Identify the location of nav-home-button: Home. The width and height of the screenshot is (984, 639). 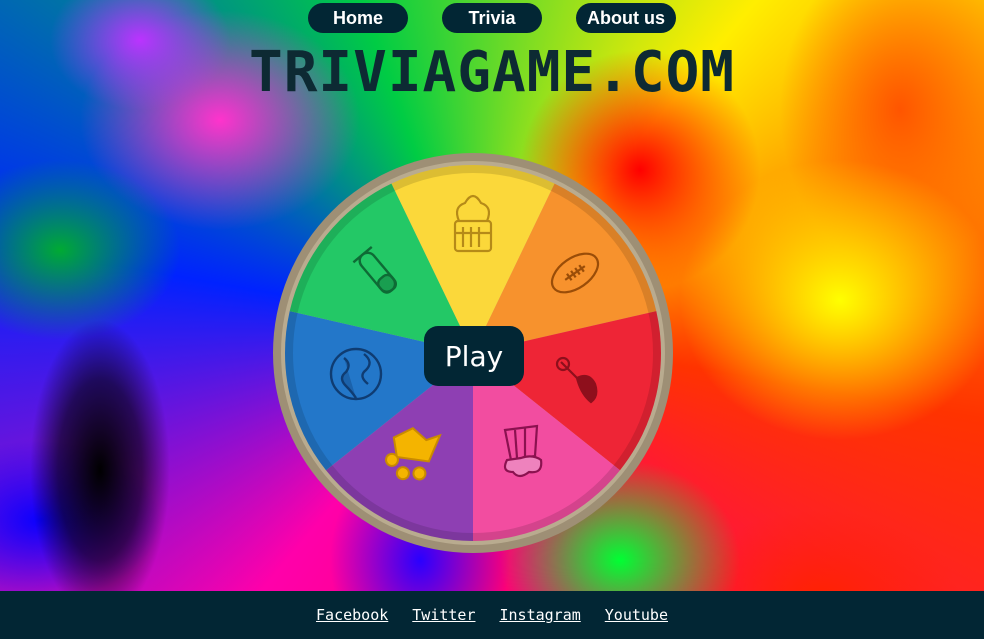
(358, 18).